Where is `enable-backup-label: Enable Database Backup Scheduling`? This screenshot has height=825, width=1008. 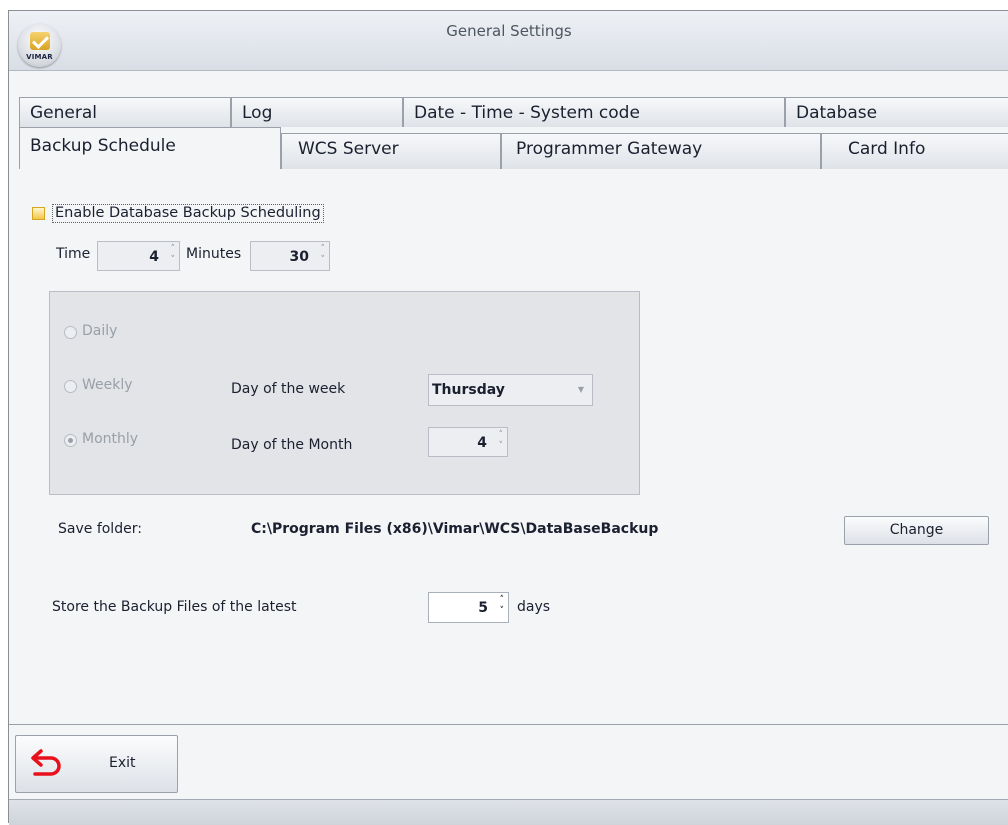 enable-backup-label: Enable Database Backup Scheduling is located at coordinates (188, 213).